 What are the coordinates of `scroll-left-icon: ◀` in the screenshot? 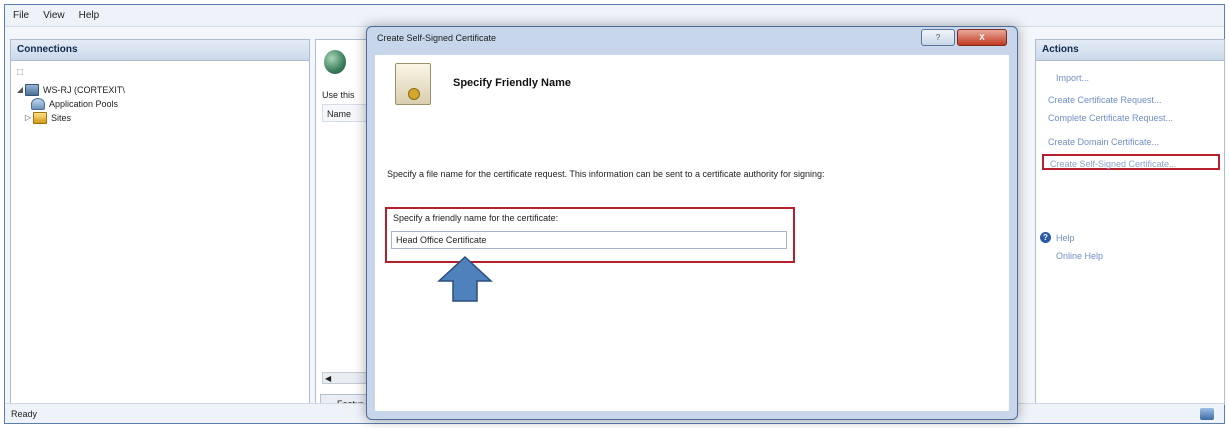 It's located at (328, 378).